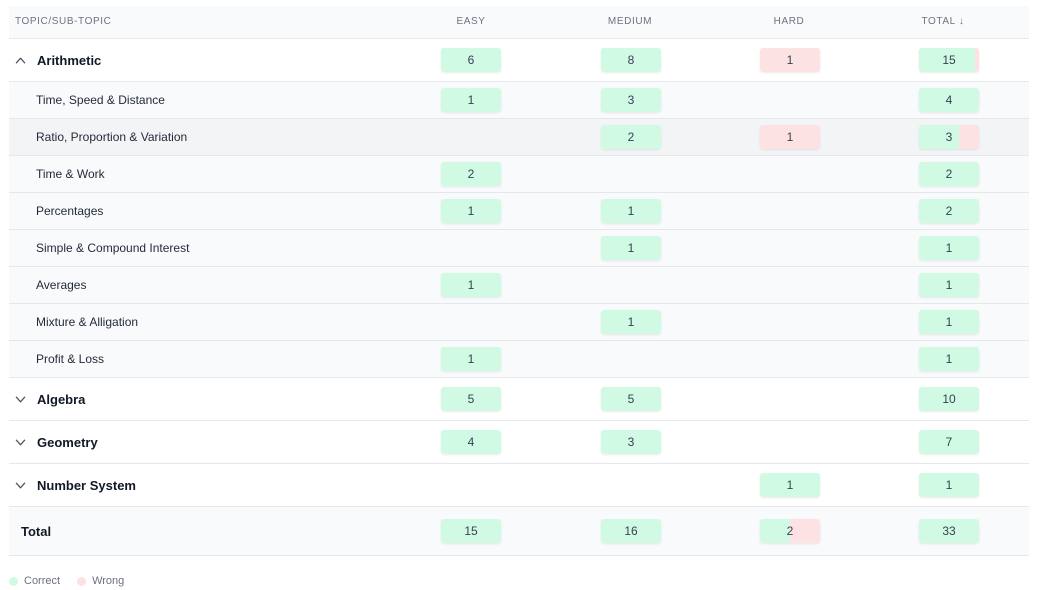 This screenshot has width=1042, height=590. I want to click on legend: Correct Wrong, so click(75, 581).